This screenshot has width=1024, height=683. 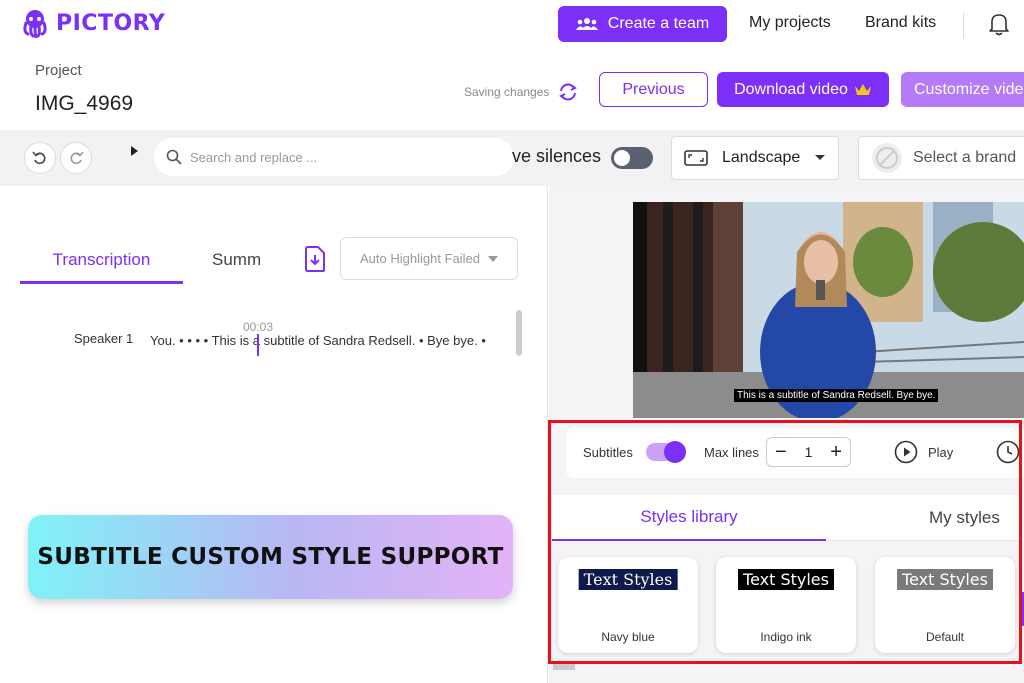 I want to click on customize-video-button: Customize vide, so click(x=962, y=89).